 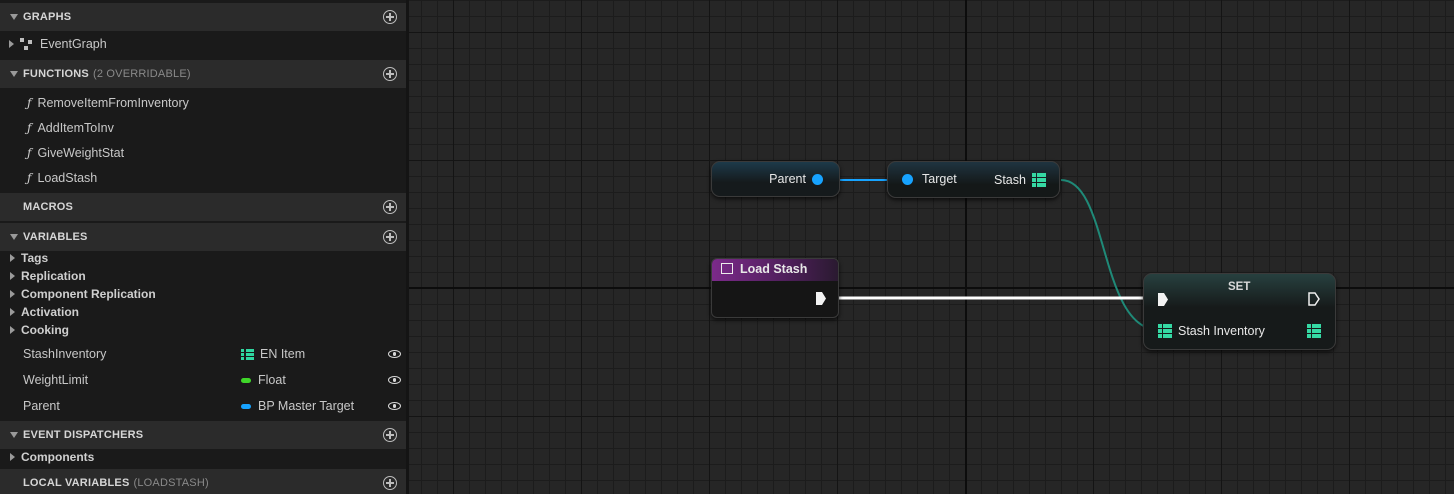 What do you see at coordinates (775, 288) in the screenshot?
I see `load-stash-entry-node: Load Stash` at bounding box center [775, 288].